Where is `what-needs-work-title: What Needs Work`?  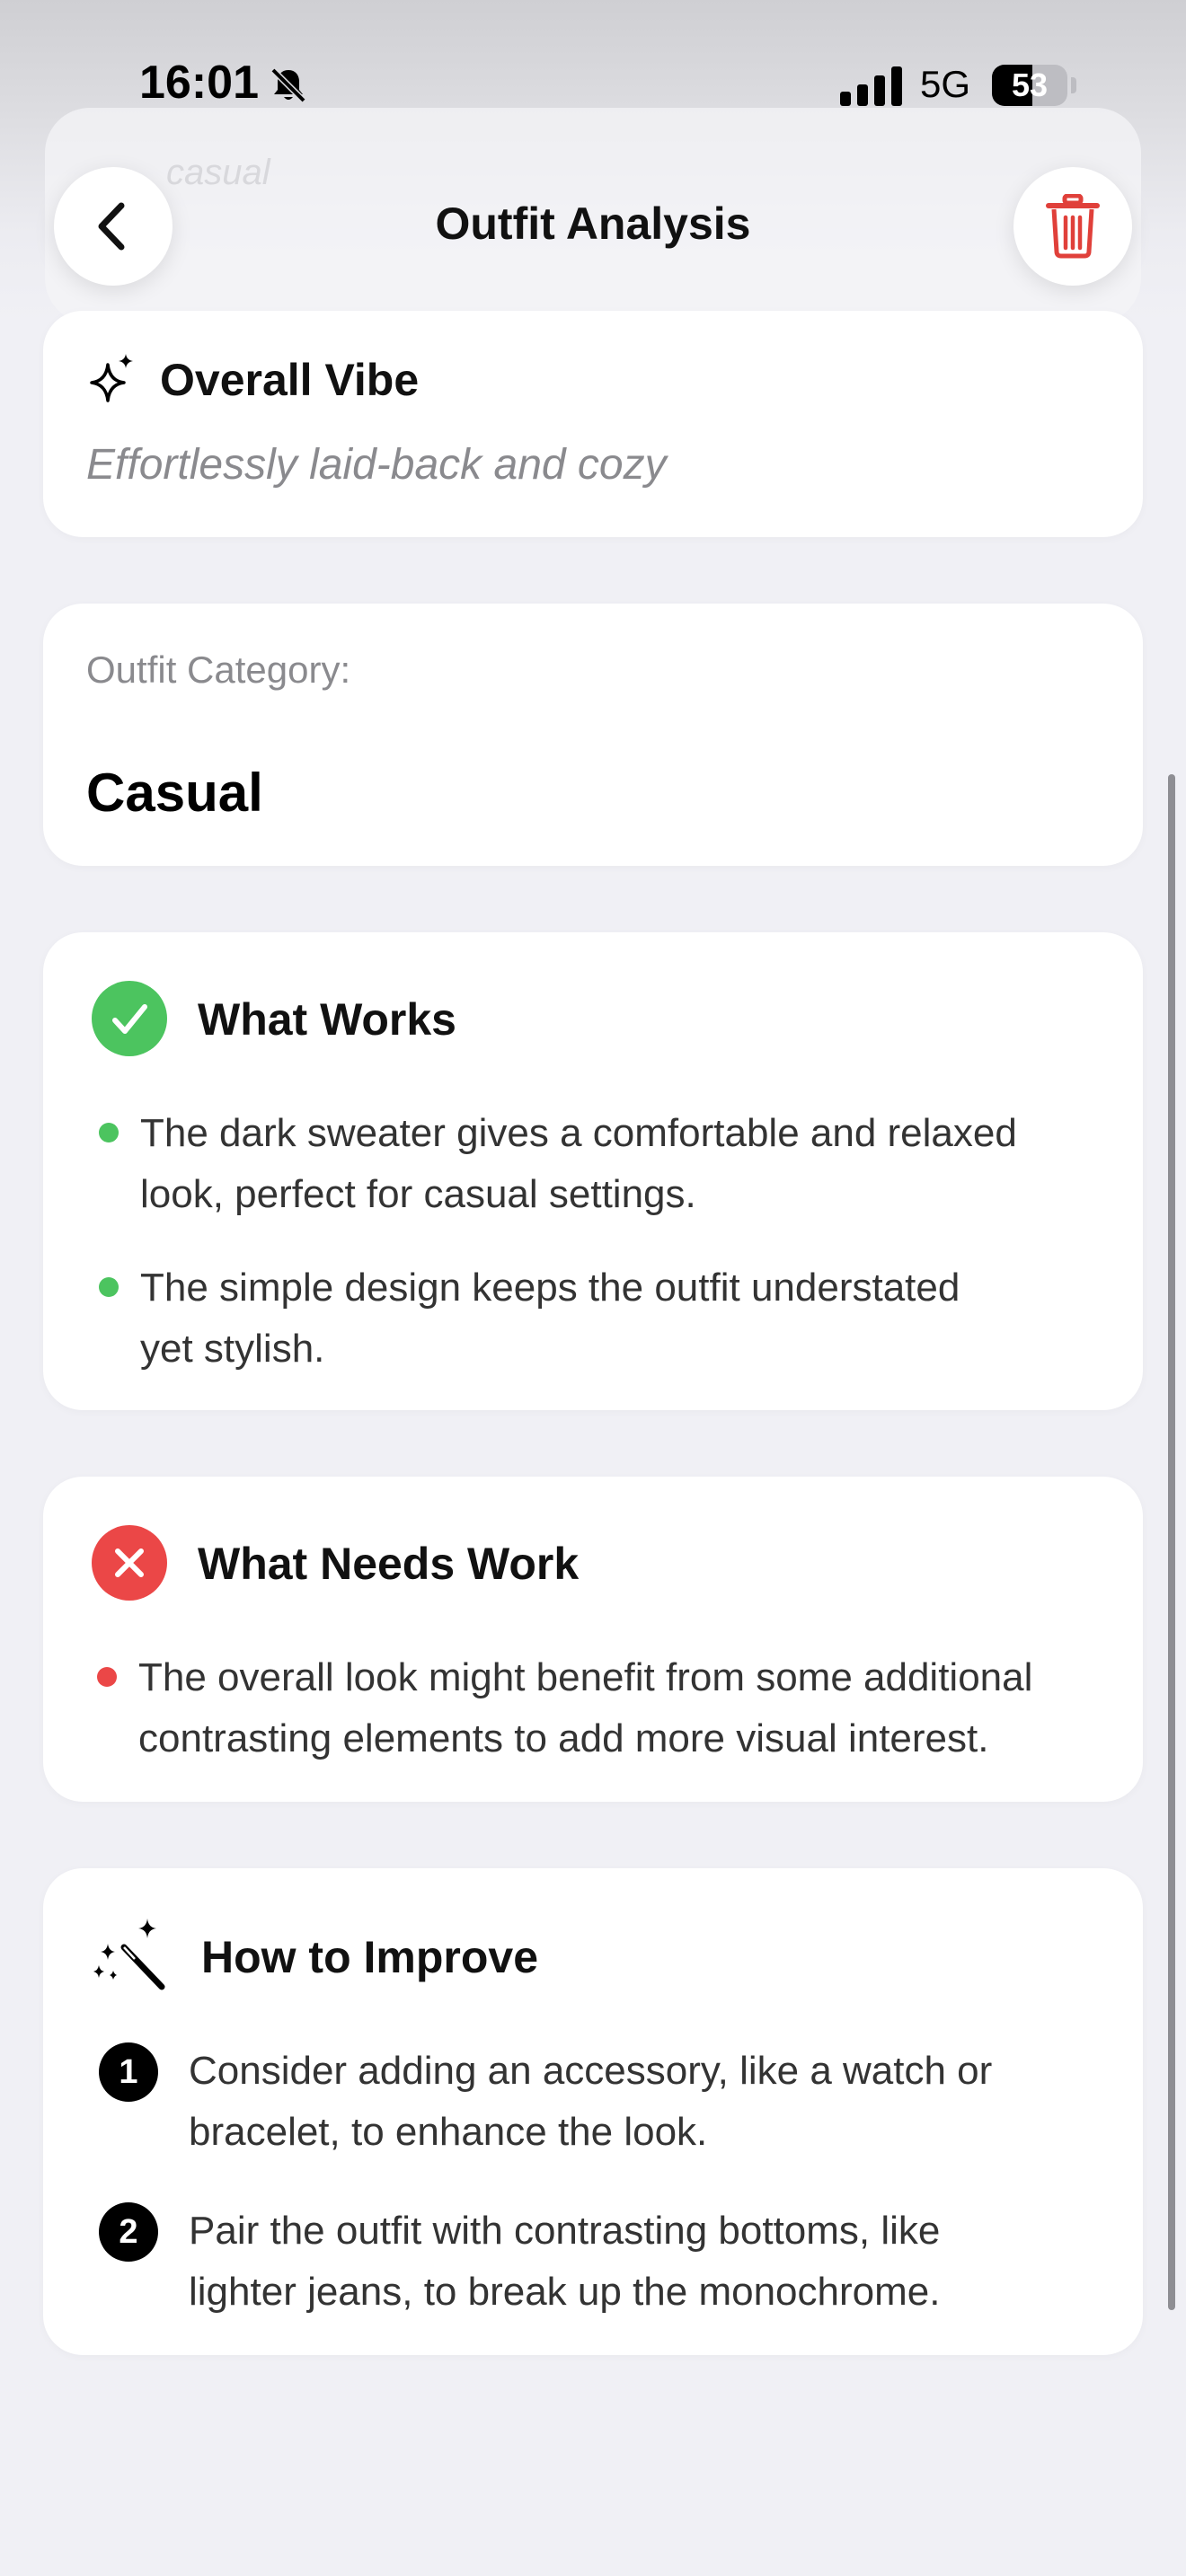
what-needs-work-title: What Needs Work is located at coordinates (389, 1564).